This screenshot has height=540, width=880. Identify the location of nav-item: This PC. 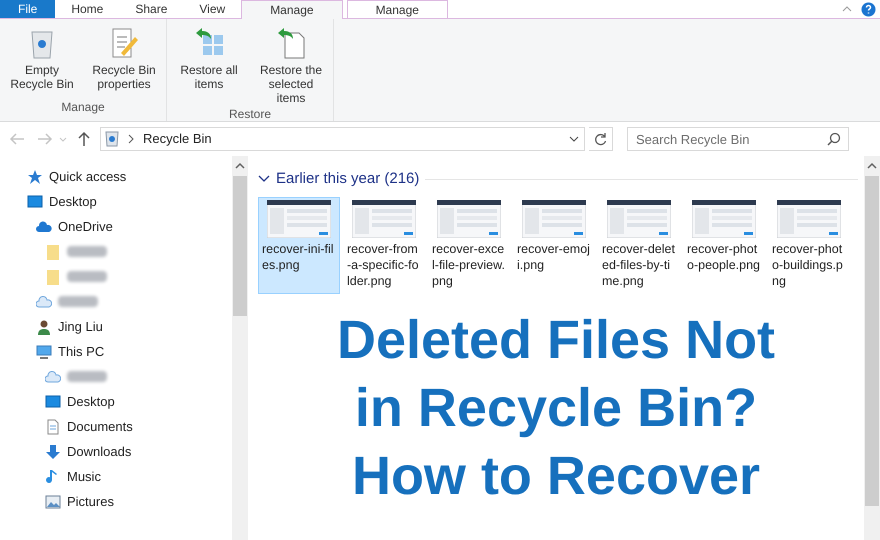
(81, 352).